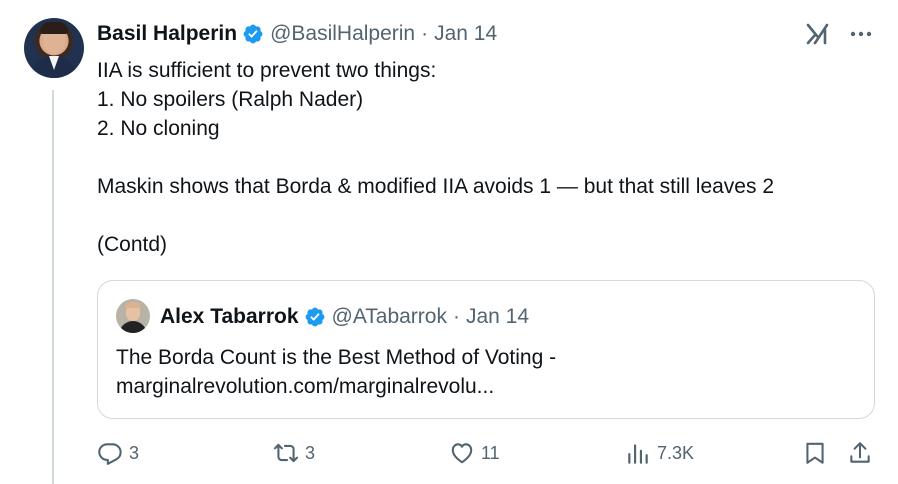 This screenshot has height=484, width=898. What do you see at coordinates (310, 452) in the screenshot?
I see `repost-count: 3` at bounding box center [310, 452].